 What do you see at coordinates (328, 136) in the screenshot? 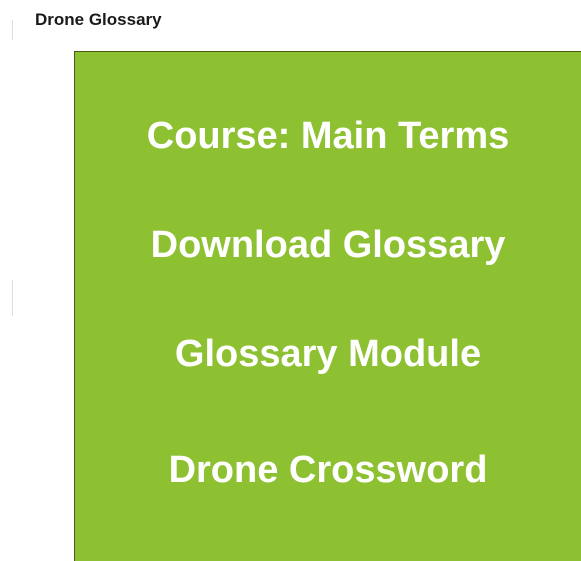
I see `course-main-terms-link: Course: Main Terms` at bounding box center [328, 136].